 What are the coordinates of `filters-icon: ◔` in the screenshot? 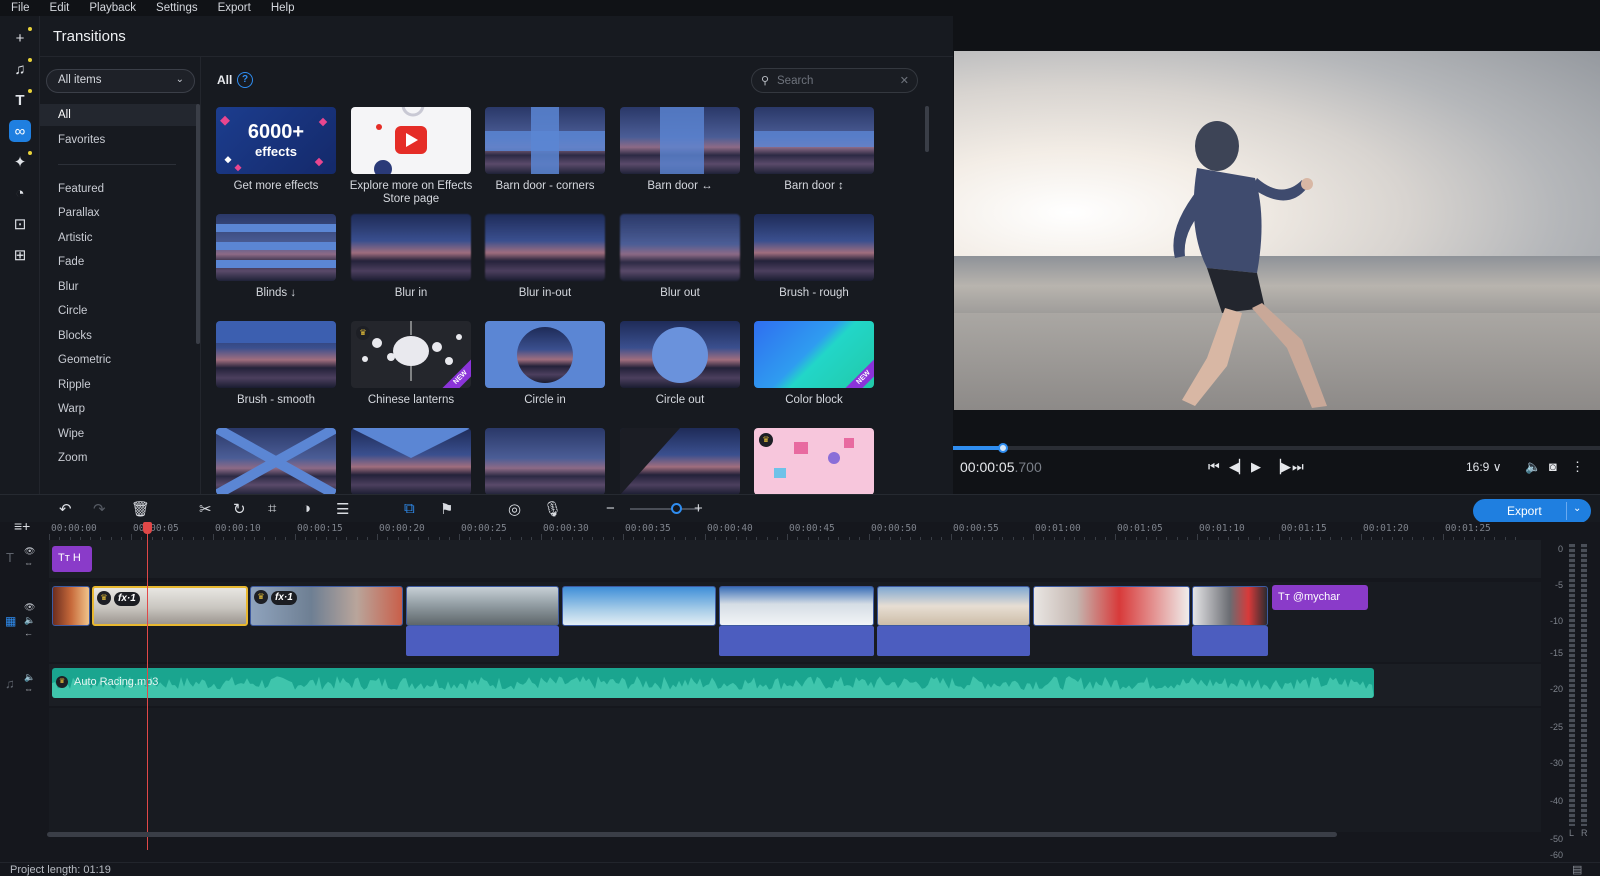 It's located at (20, 193).